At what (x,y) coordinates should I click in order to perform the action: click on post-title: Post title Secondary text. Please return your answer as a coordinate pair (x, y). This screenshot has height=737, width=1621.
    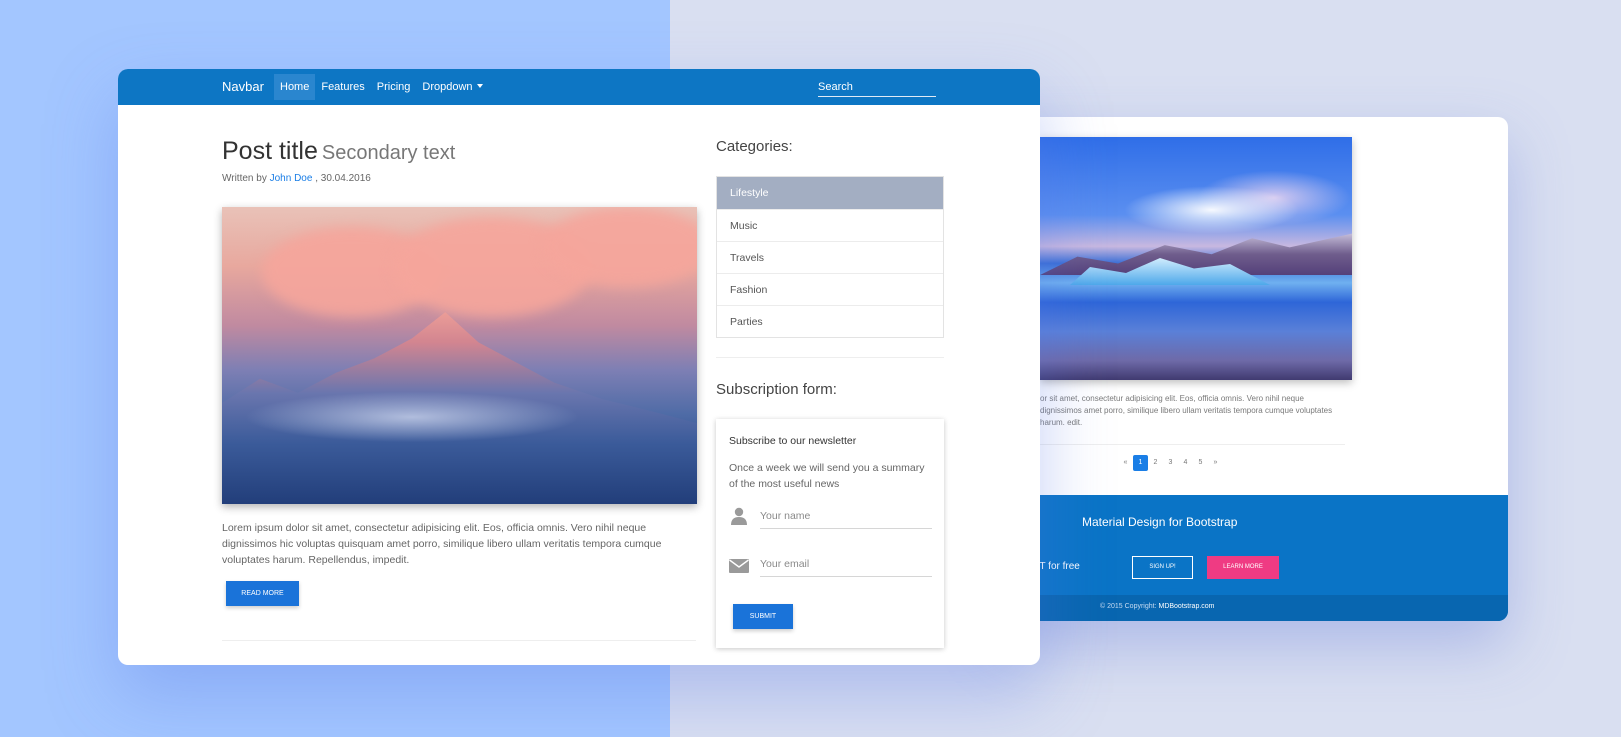
    Looking at the image, I should click on (338, 151).